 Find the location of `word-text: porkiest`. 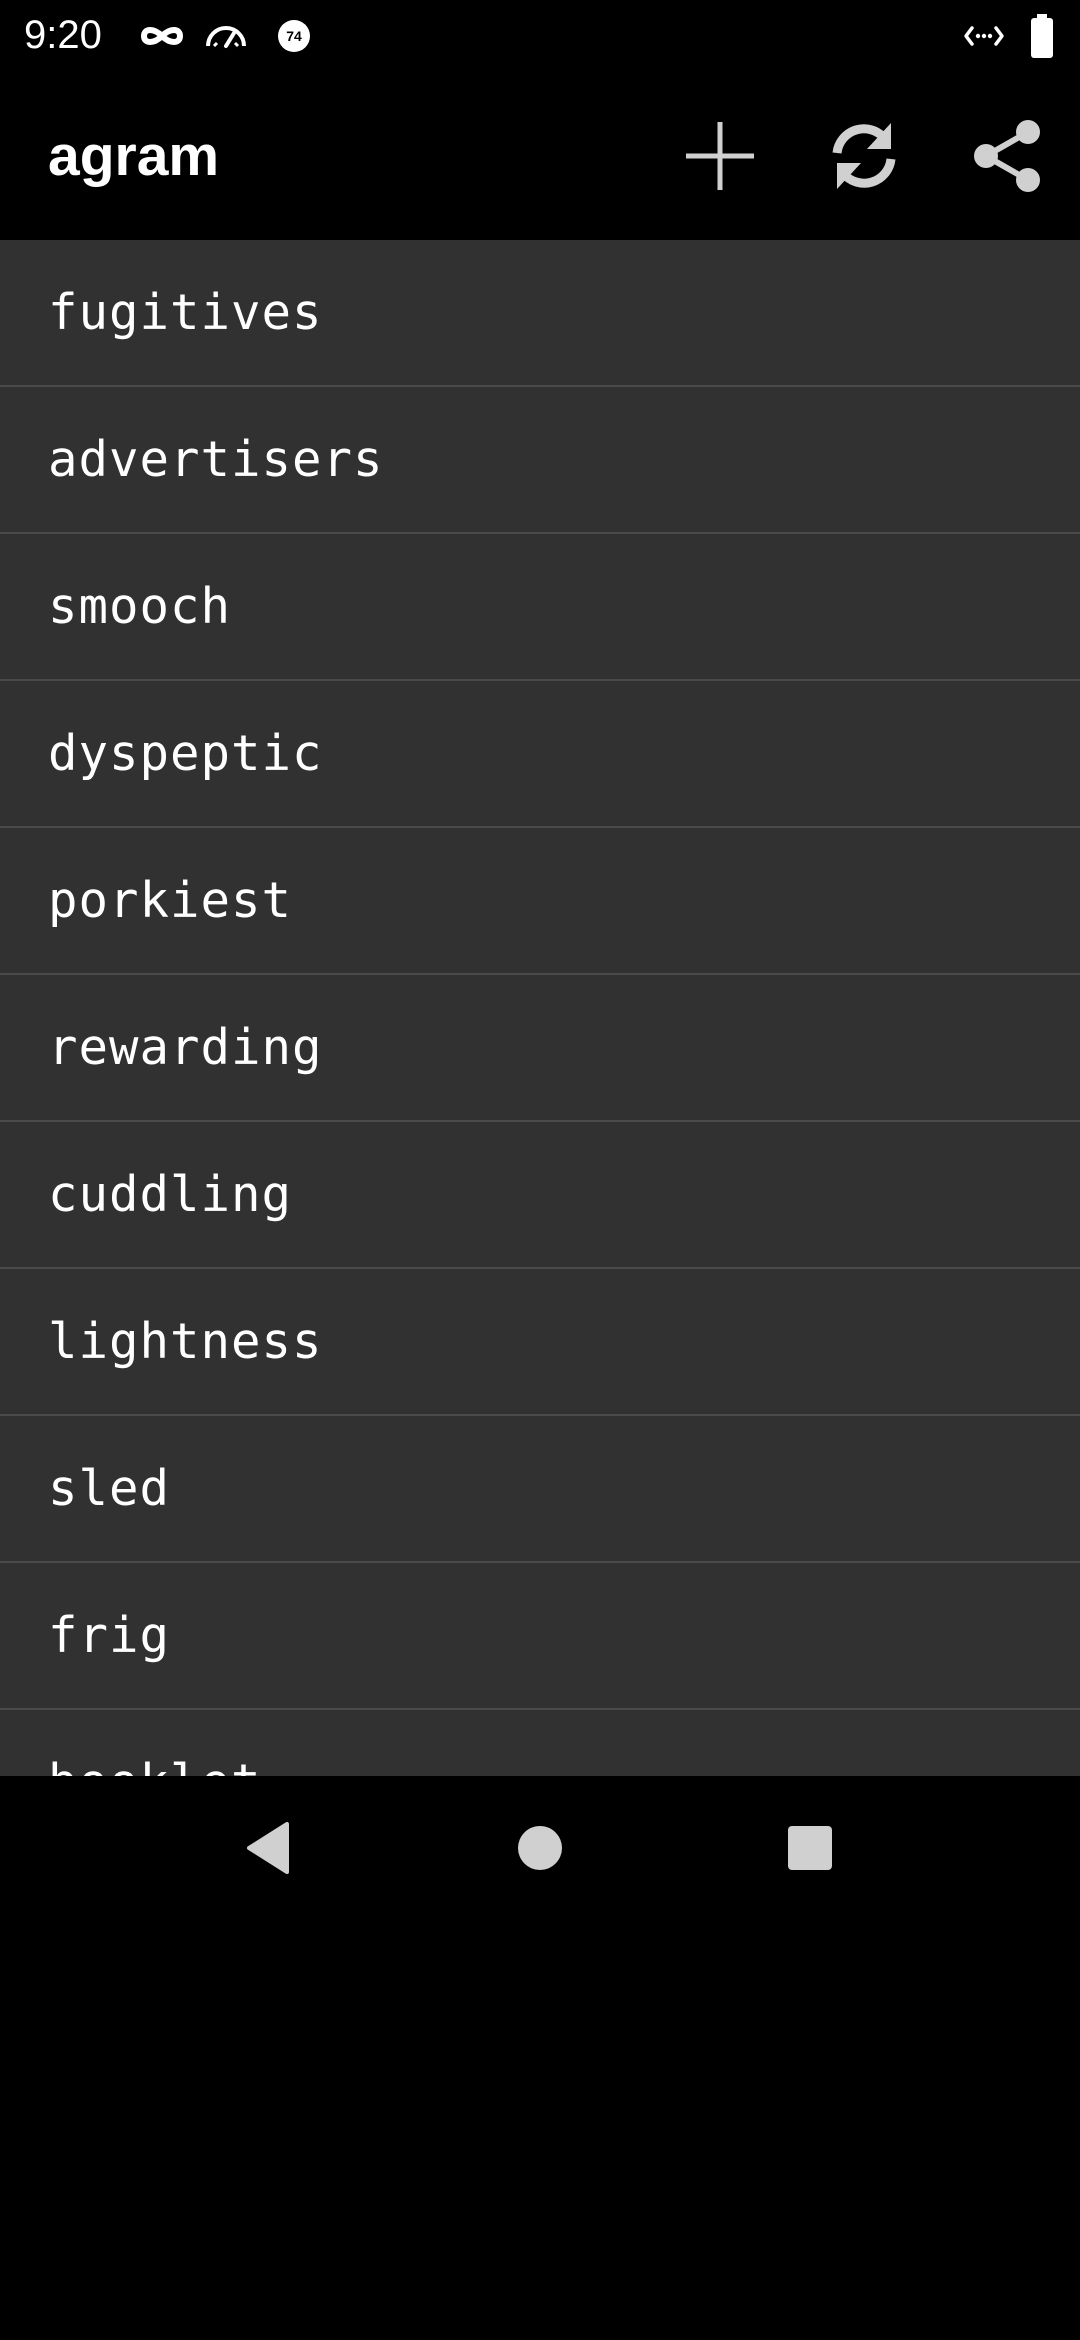

word-text: porkiest is located at coordinates (170, 900).